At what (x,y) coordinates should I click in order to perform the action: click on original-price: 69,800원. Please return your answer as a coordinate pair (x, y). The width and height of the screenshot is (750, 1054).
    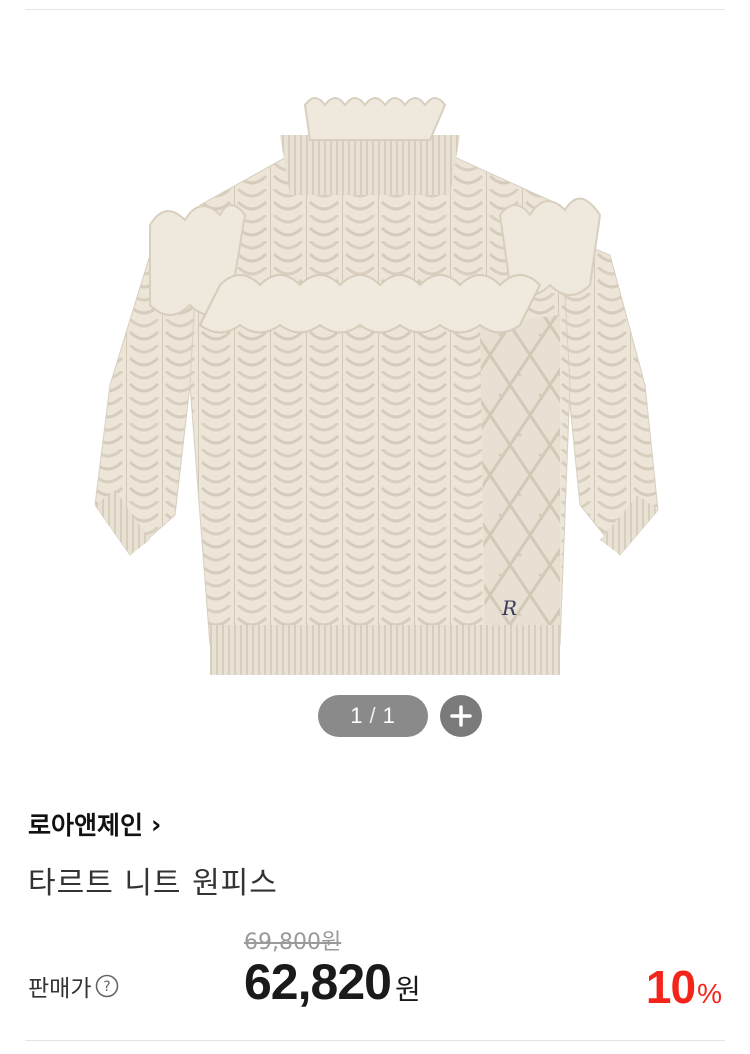
    Looking at the image, I should click on (293, 942).